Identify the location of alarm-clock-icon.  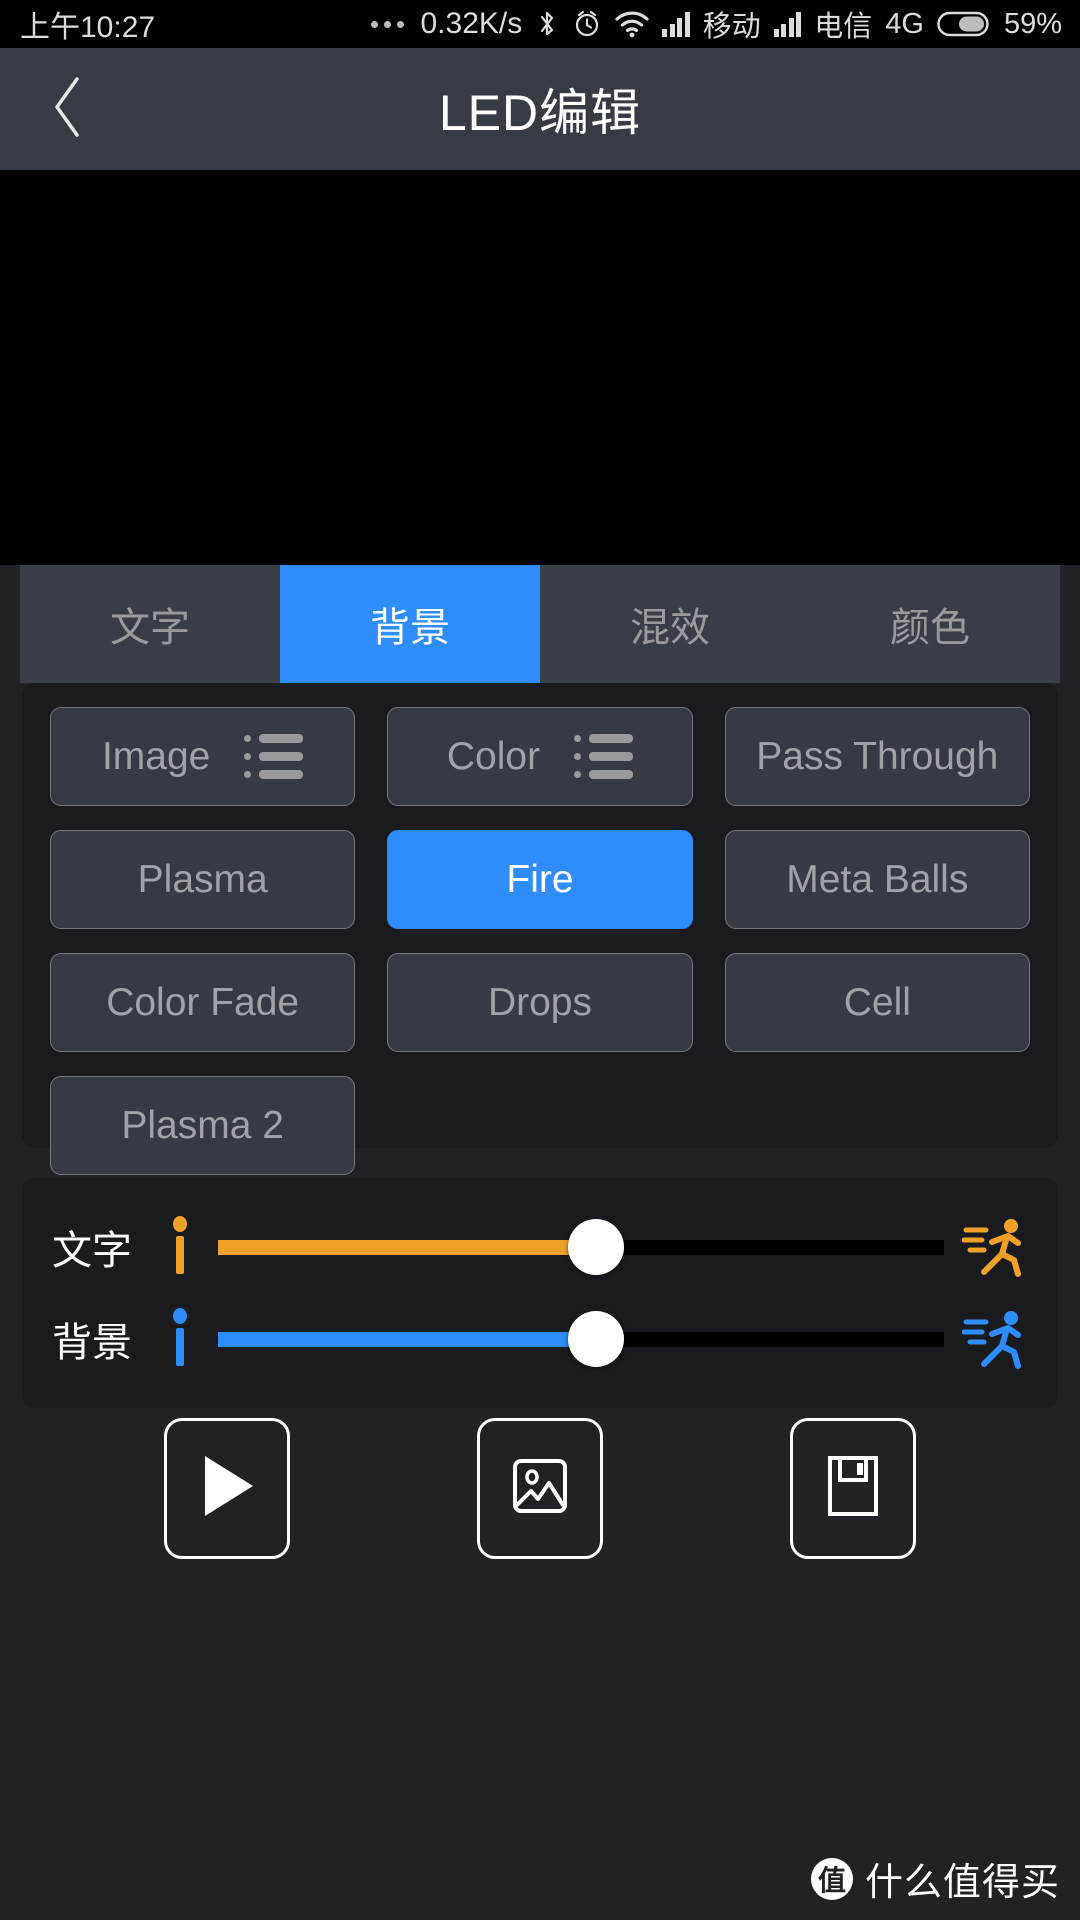
(587, 24).